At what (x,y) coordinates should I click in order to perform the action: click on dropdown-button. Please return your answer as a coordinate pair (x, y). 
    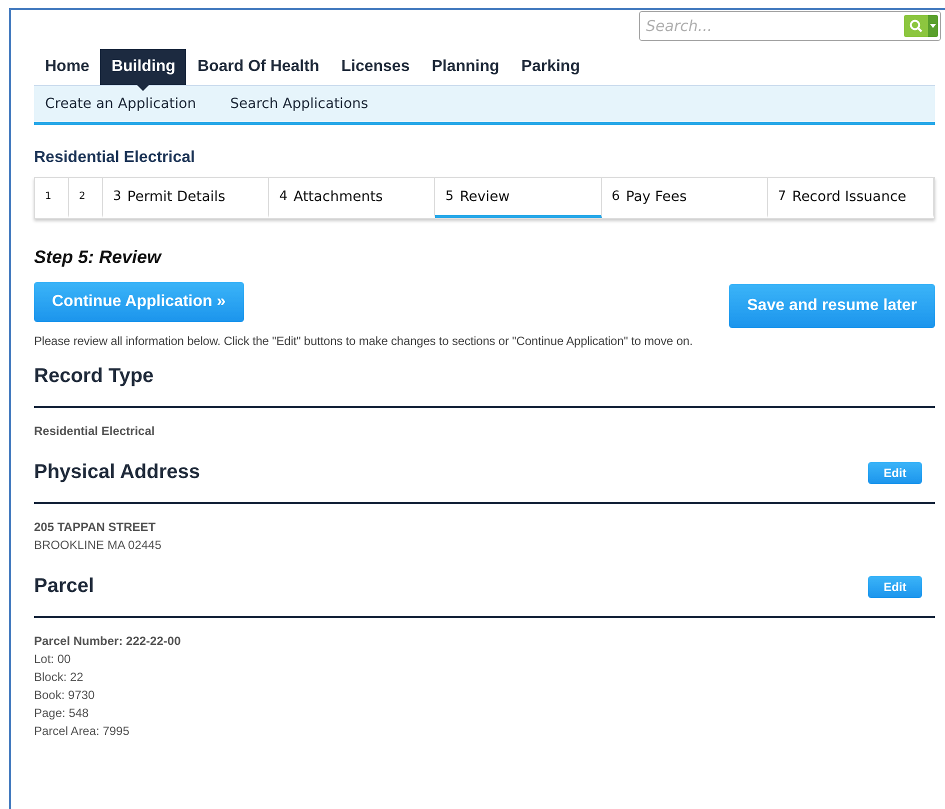
    Looking at the image, I should click on (933, 26).